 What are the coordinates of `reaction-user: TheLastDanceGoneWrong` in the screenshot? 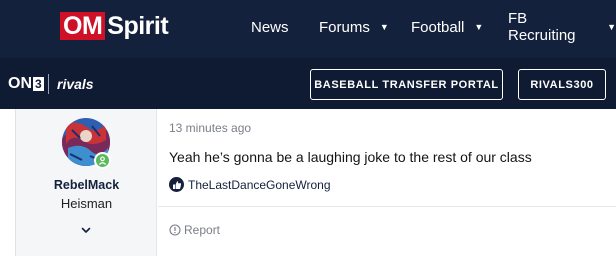 It's located at (259, 185).